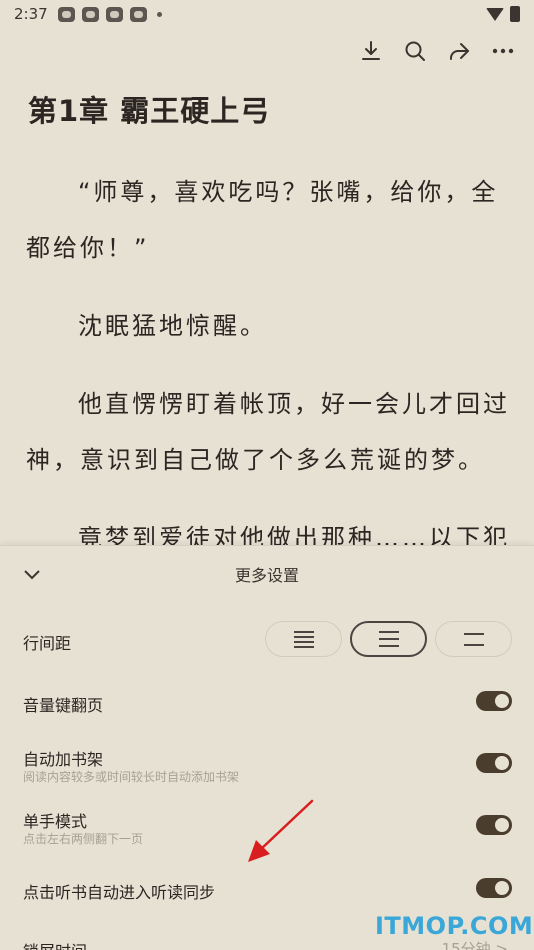 This screenshot has height=950, width=534. Describe the element at coordinates (494, 701) in the screenshot. I see `volume-key-toggle` at that location.